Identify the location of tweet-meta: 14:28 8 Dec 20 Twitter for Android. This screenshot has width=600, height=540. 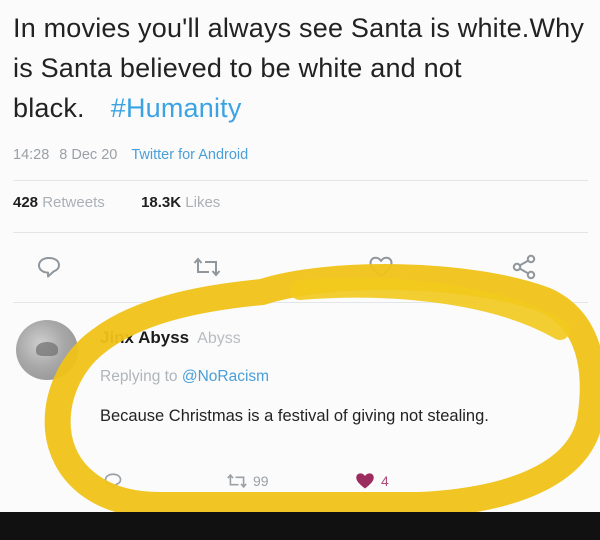
(135, 155).